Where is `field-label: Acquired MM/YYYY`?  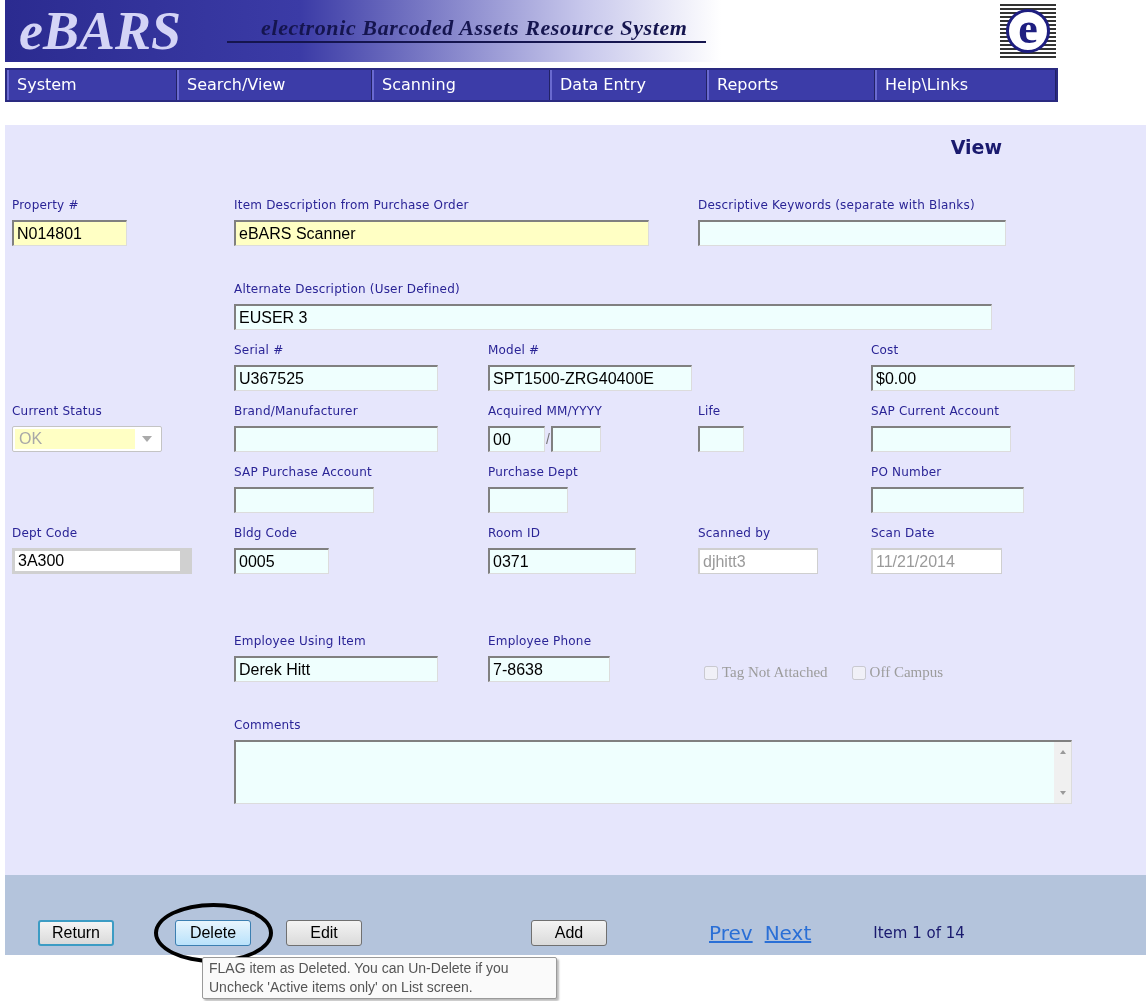 field-label: Acquired MM/YYYY is located at coordinates (545, 411).